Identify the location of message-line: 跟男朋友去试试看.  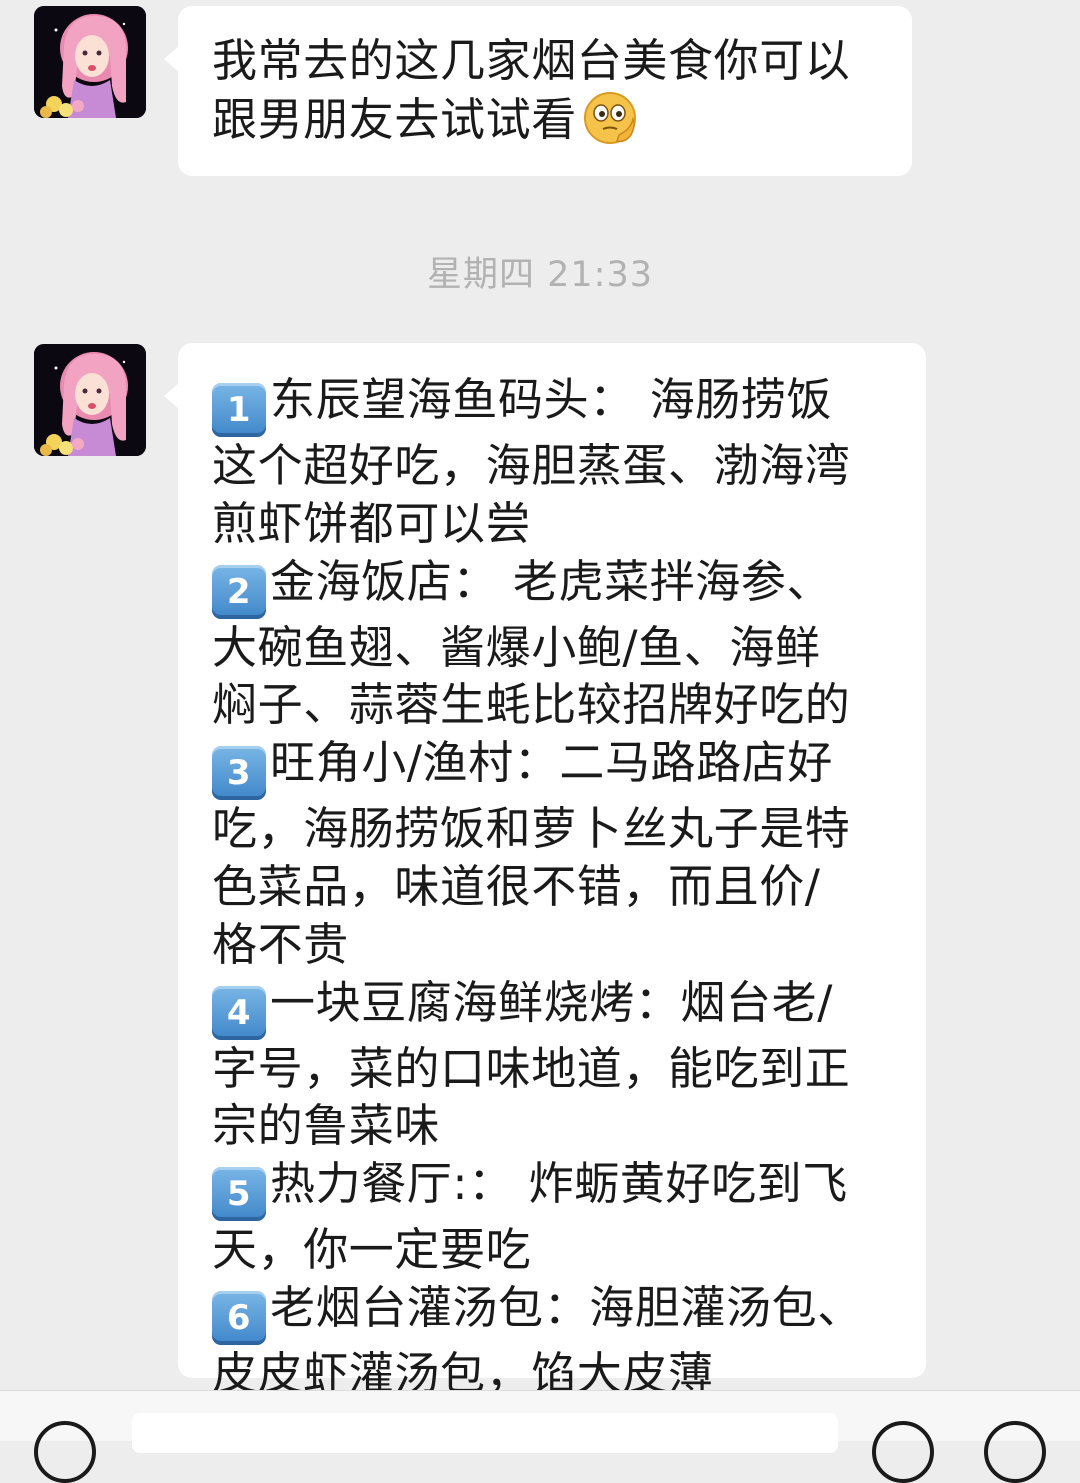
(547, 118).